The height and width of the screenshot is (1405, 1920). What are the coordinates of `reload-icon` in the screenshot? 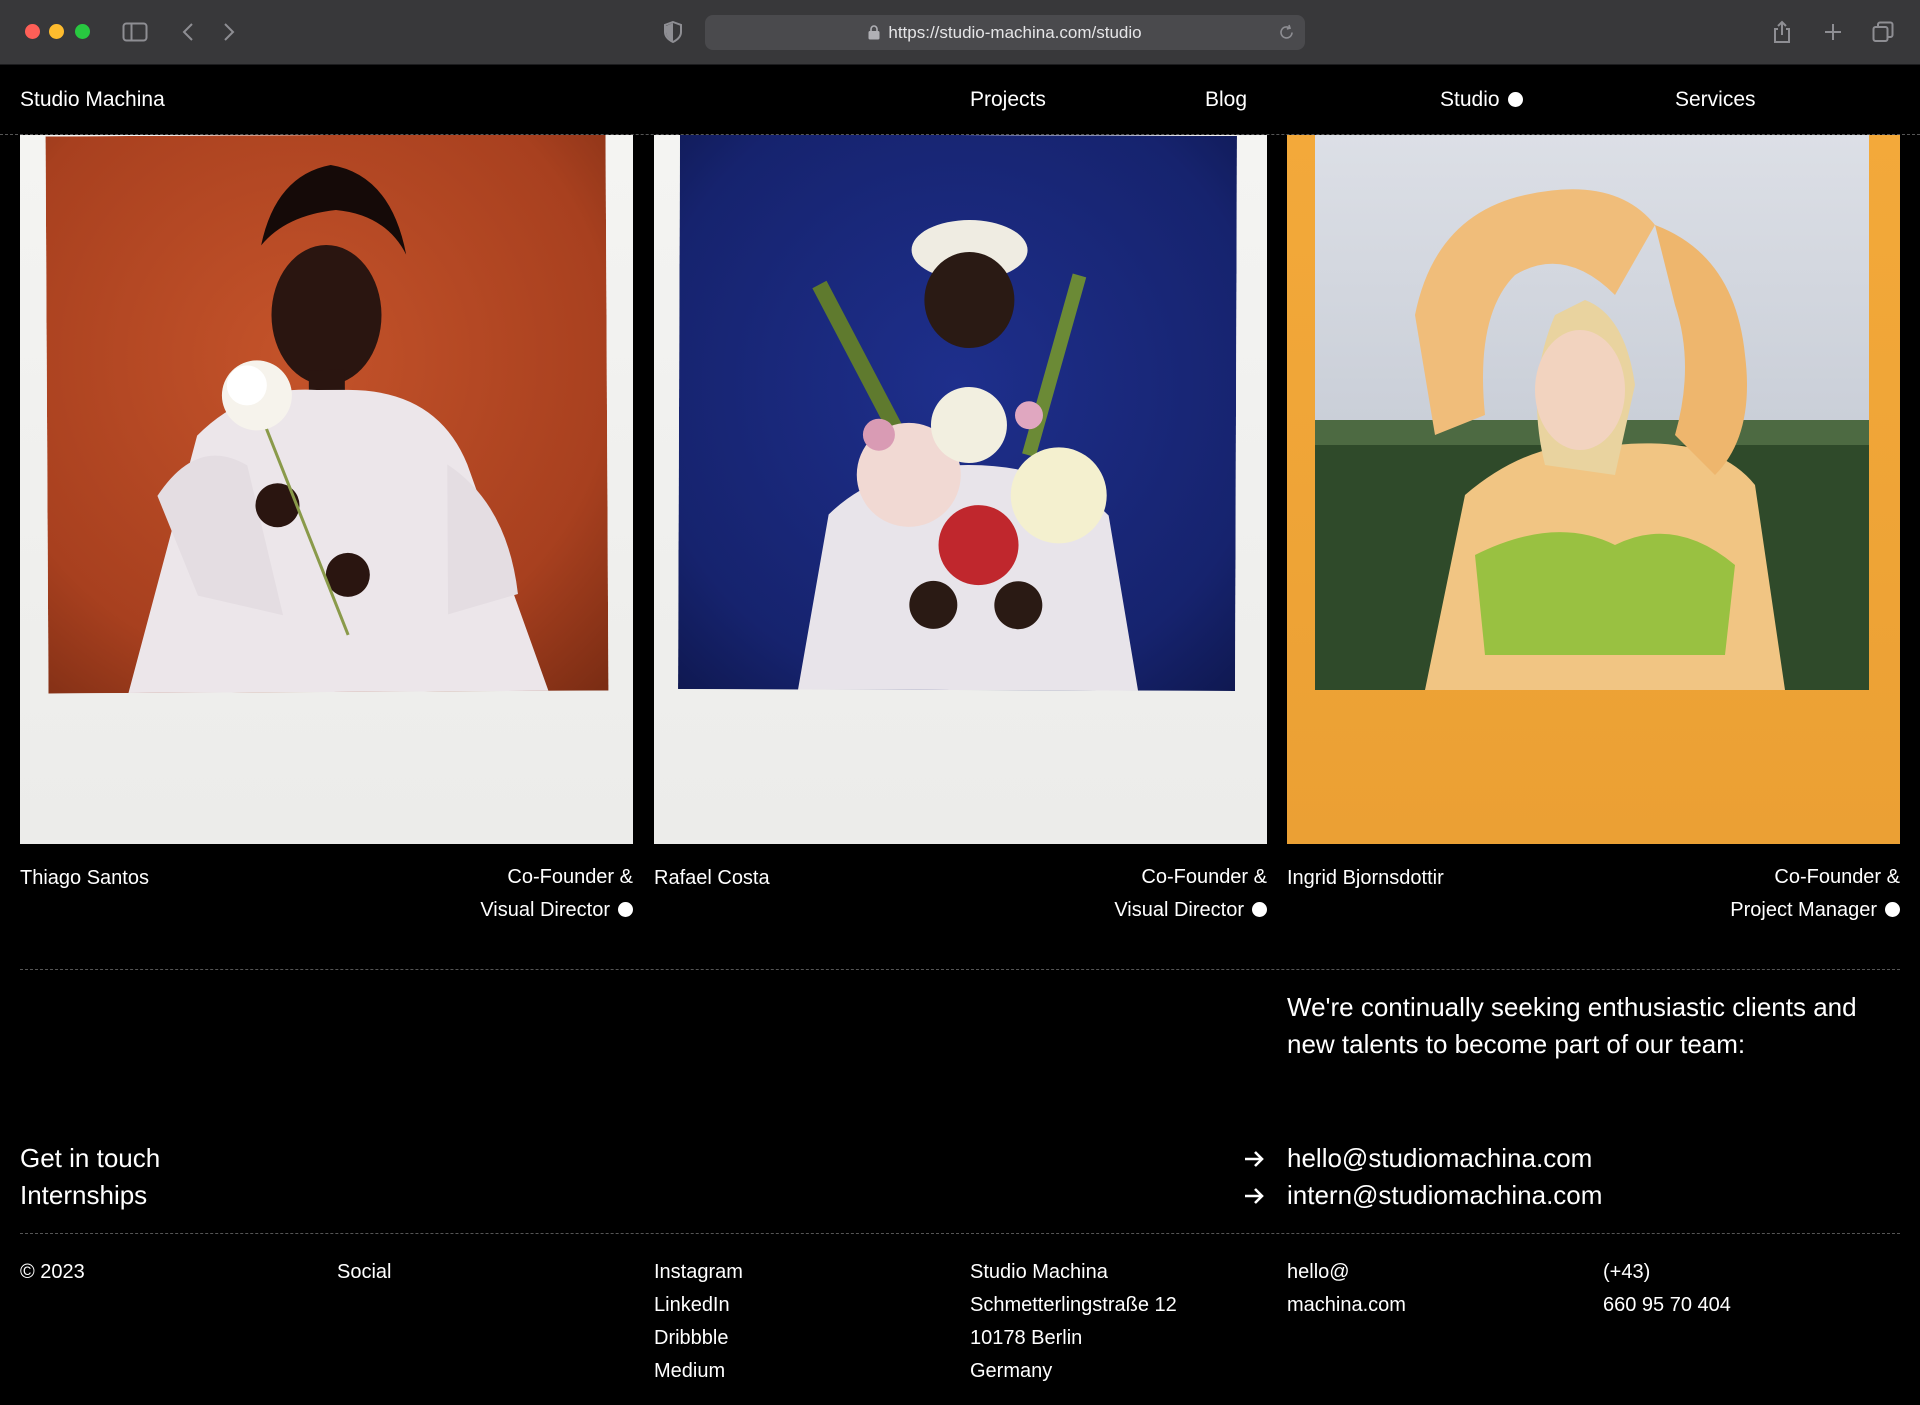 It's located at (1286, 32).